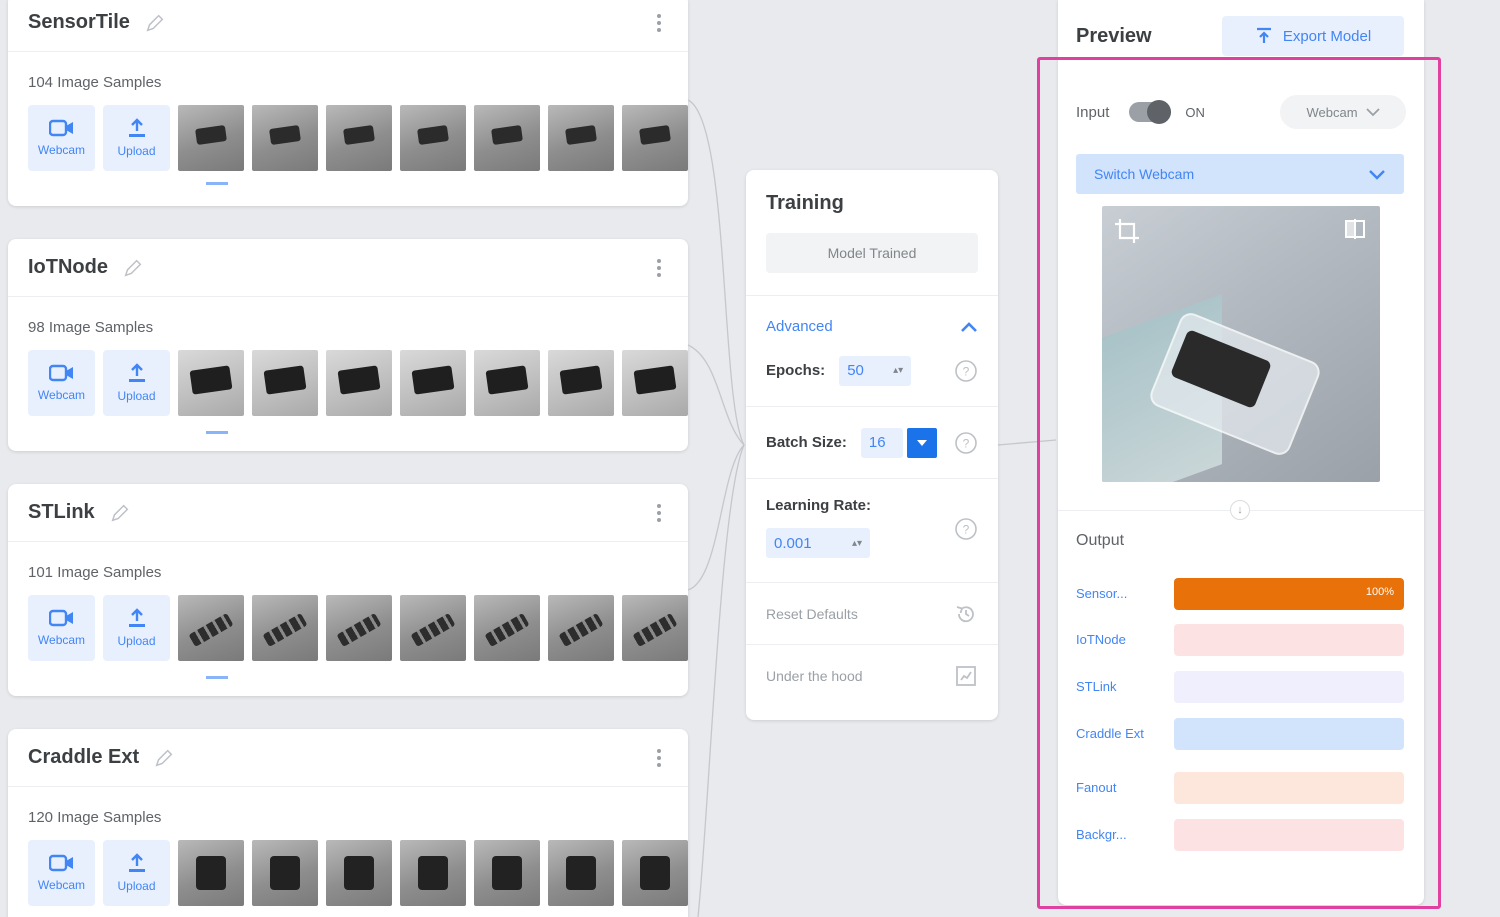 The image size is (1500, 917). I want to click on export-model-button: Export Model, so click(1313, 36).